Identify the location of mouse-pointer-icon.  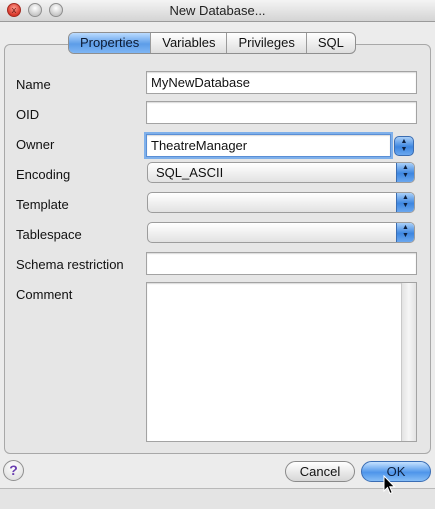
(389, 485).